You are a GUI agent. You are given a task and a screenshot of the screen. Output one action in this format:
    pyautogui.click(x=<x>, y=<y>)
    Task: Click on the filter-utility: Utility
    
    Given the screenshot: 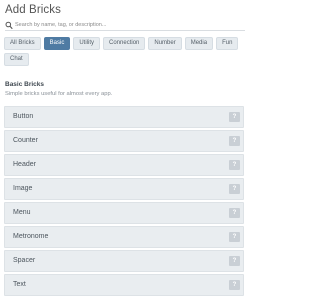 What is the action you would take?
    pyautogui.click(x=87, y=43)
    